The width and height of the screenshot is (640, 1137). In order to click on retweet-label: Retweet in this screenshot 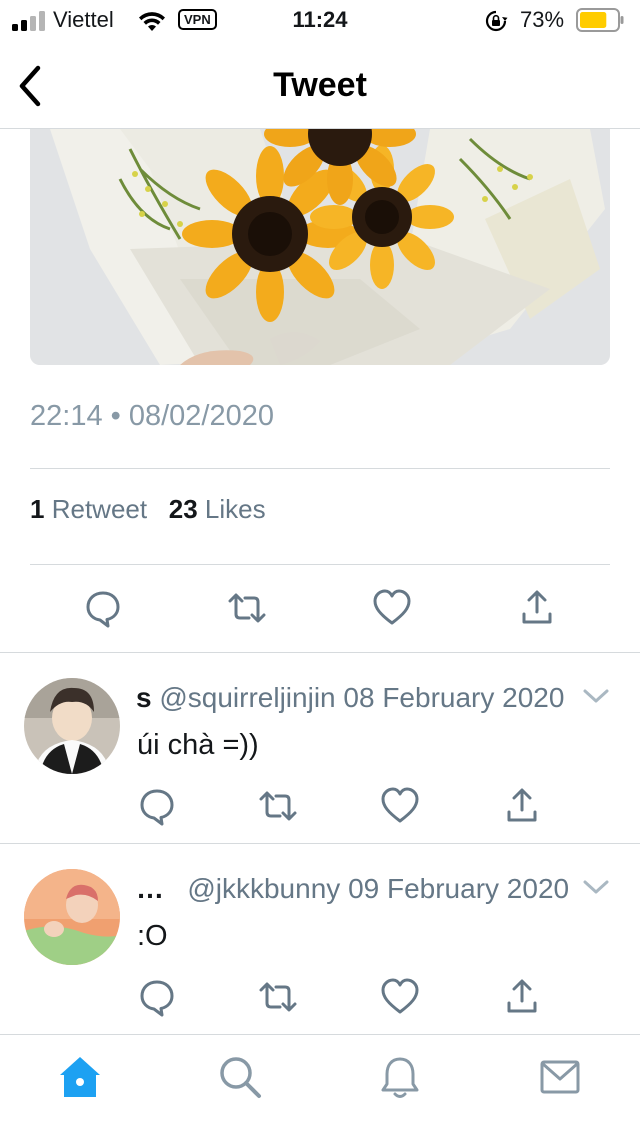, I will do `click(99, 509)`.